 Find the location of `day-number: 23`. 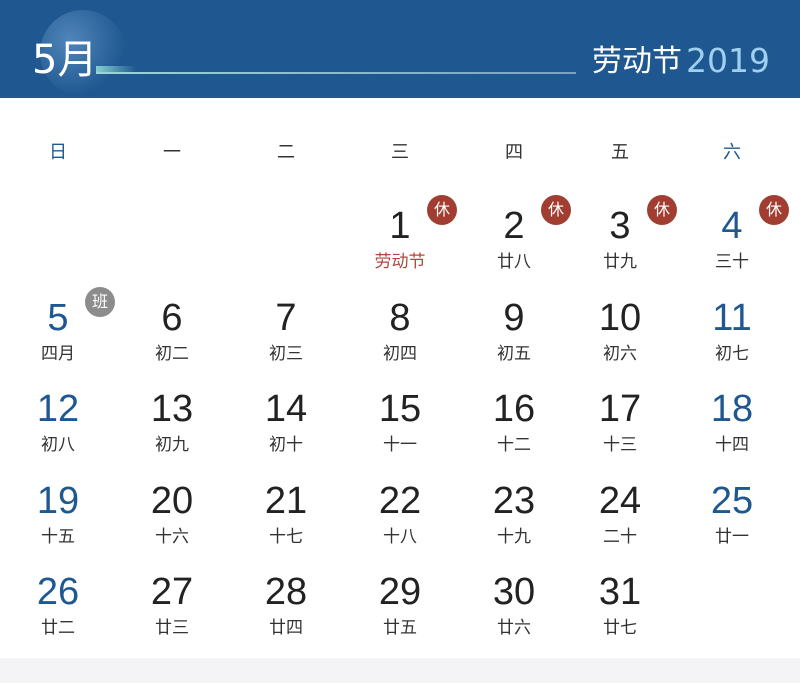

day-number: 23 is located at coordinates (514, 501).